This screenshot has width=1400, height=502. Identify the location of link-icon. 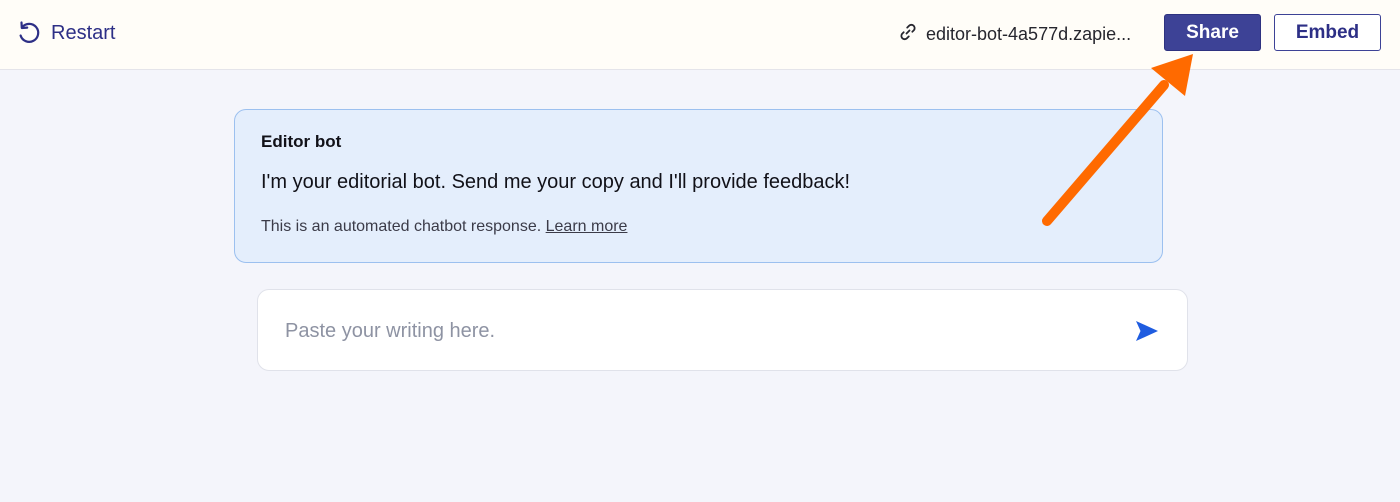
(908, 34).